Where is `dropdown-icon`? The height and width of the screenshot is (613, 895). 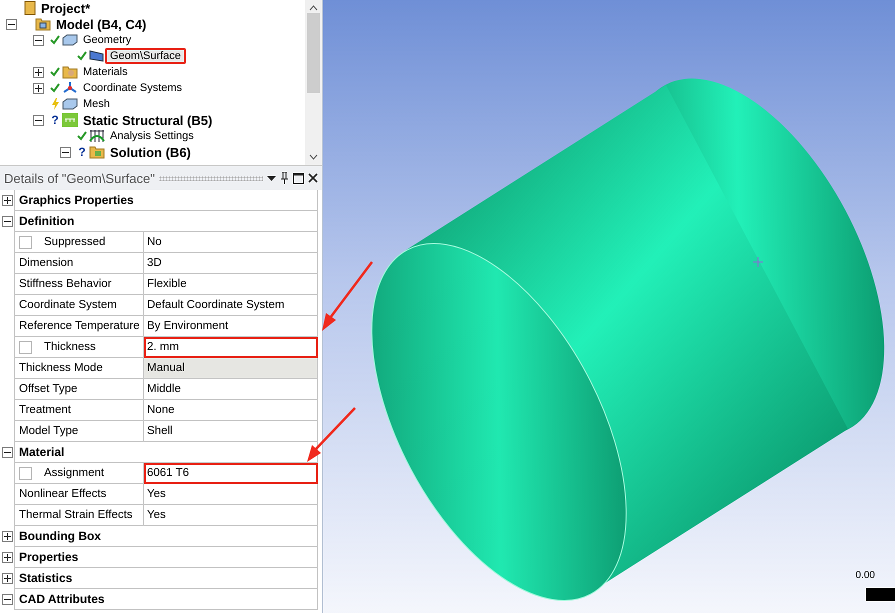 dropdown-icon is located at coordinates (271, 178).